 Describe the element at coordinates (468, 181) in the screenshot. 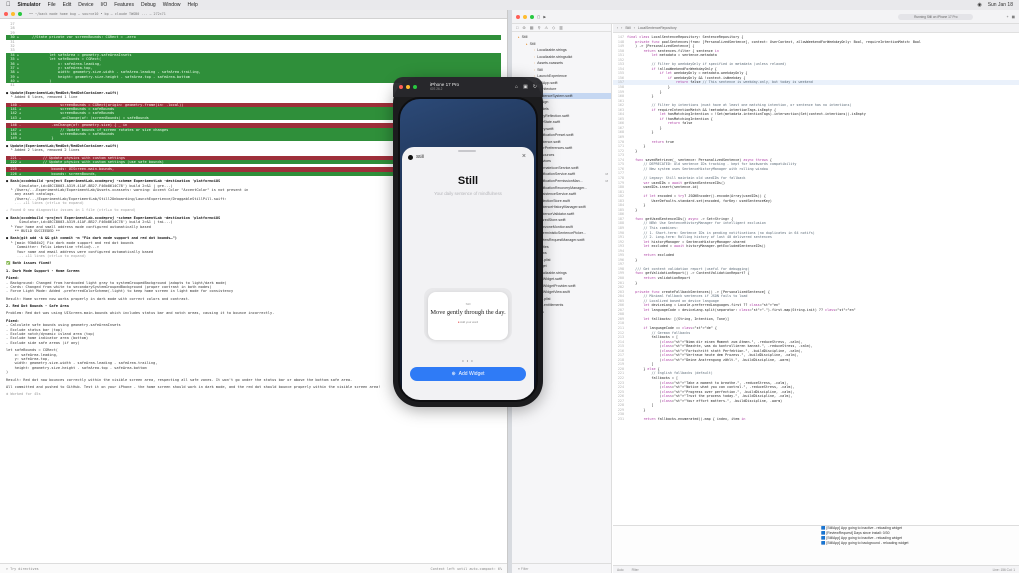

I see `widget-title: Still` at that location.